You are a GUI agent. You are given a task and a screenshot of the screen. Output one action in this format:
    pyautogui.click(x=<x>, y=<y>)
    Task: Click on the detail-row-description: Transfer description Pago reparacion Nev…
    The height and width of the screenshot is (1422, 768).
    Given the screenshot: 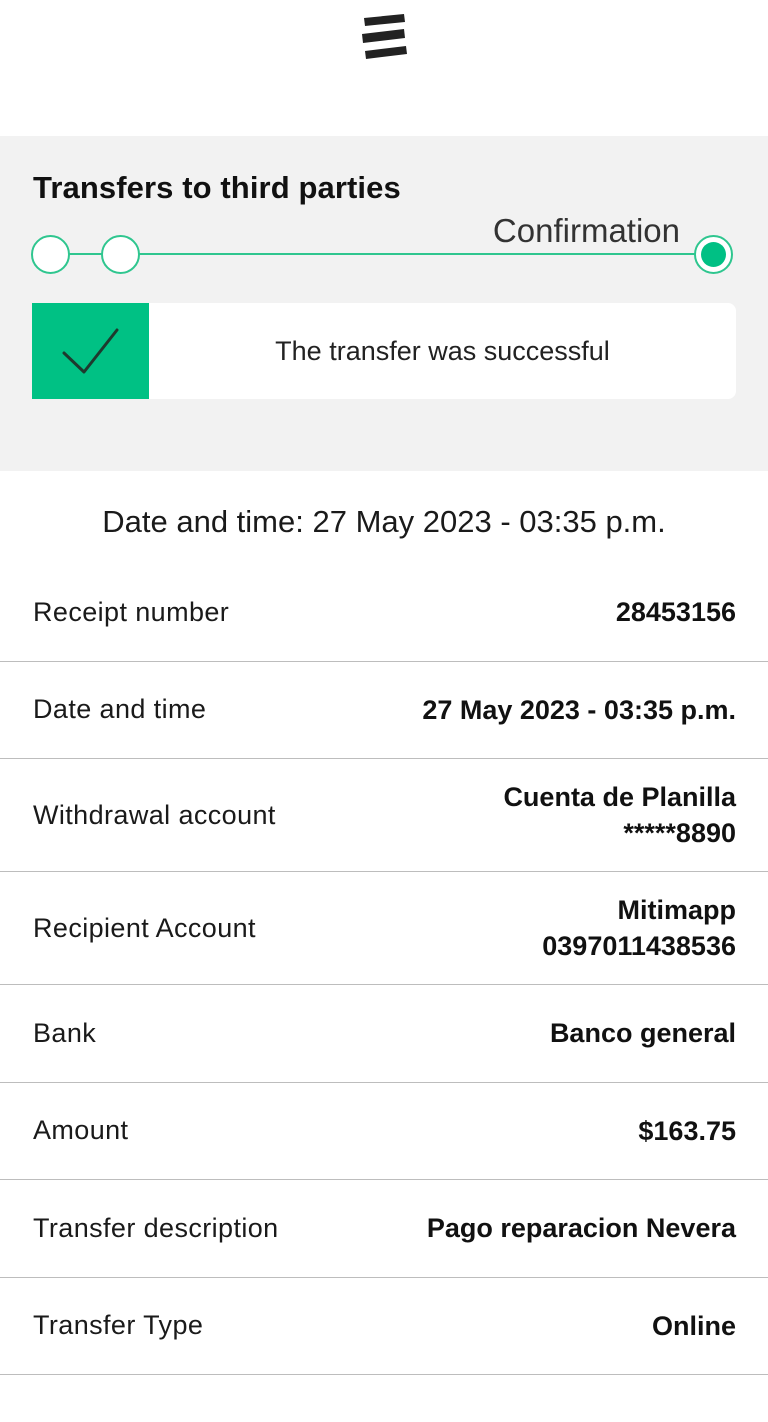 What is the action you would take?
    pyautogui.click(x=384, y=1229)
    